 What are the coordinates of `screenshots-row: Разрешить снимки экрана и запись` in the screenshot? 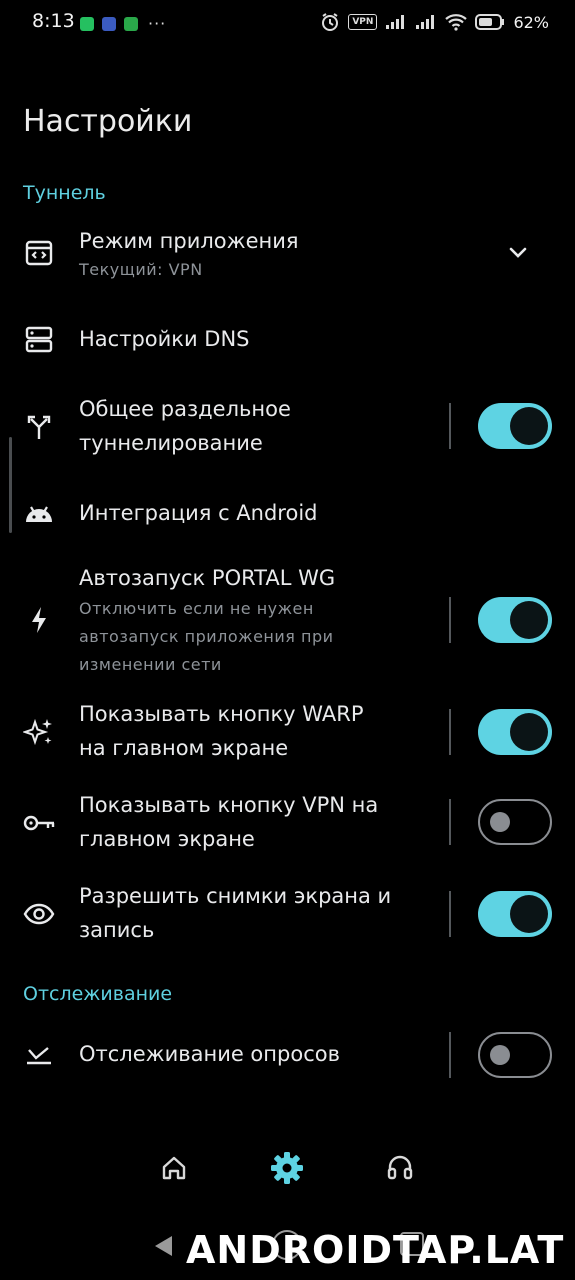 It's located at (287, 914).